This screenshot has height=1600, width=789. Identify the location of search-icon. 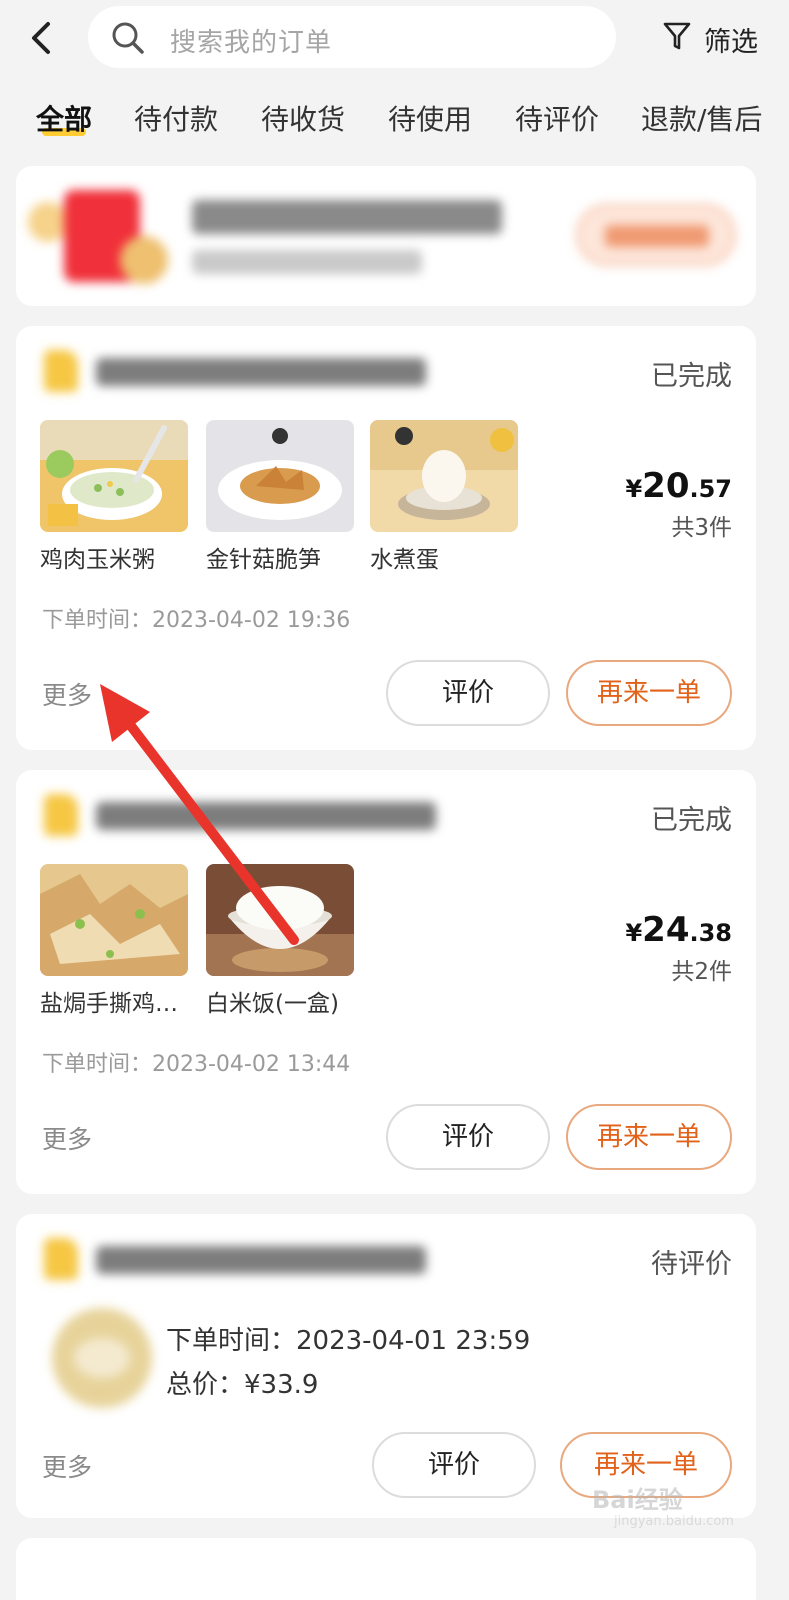
(128, 38).